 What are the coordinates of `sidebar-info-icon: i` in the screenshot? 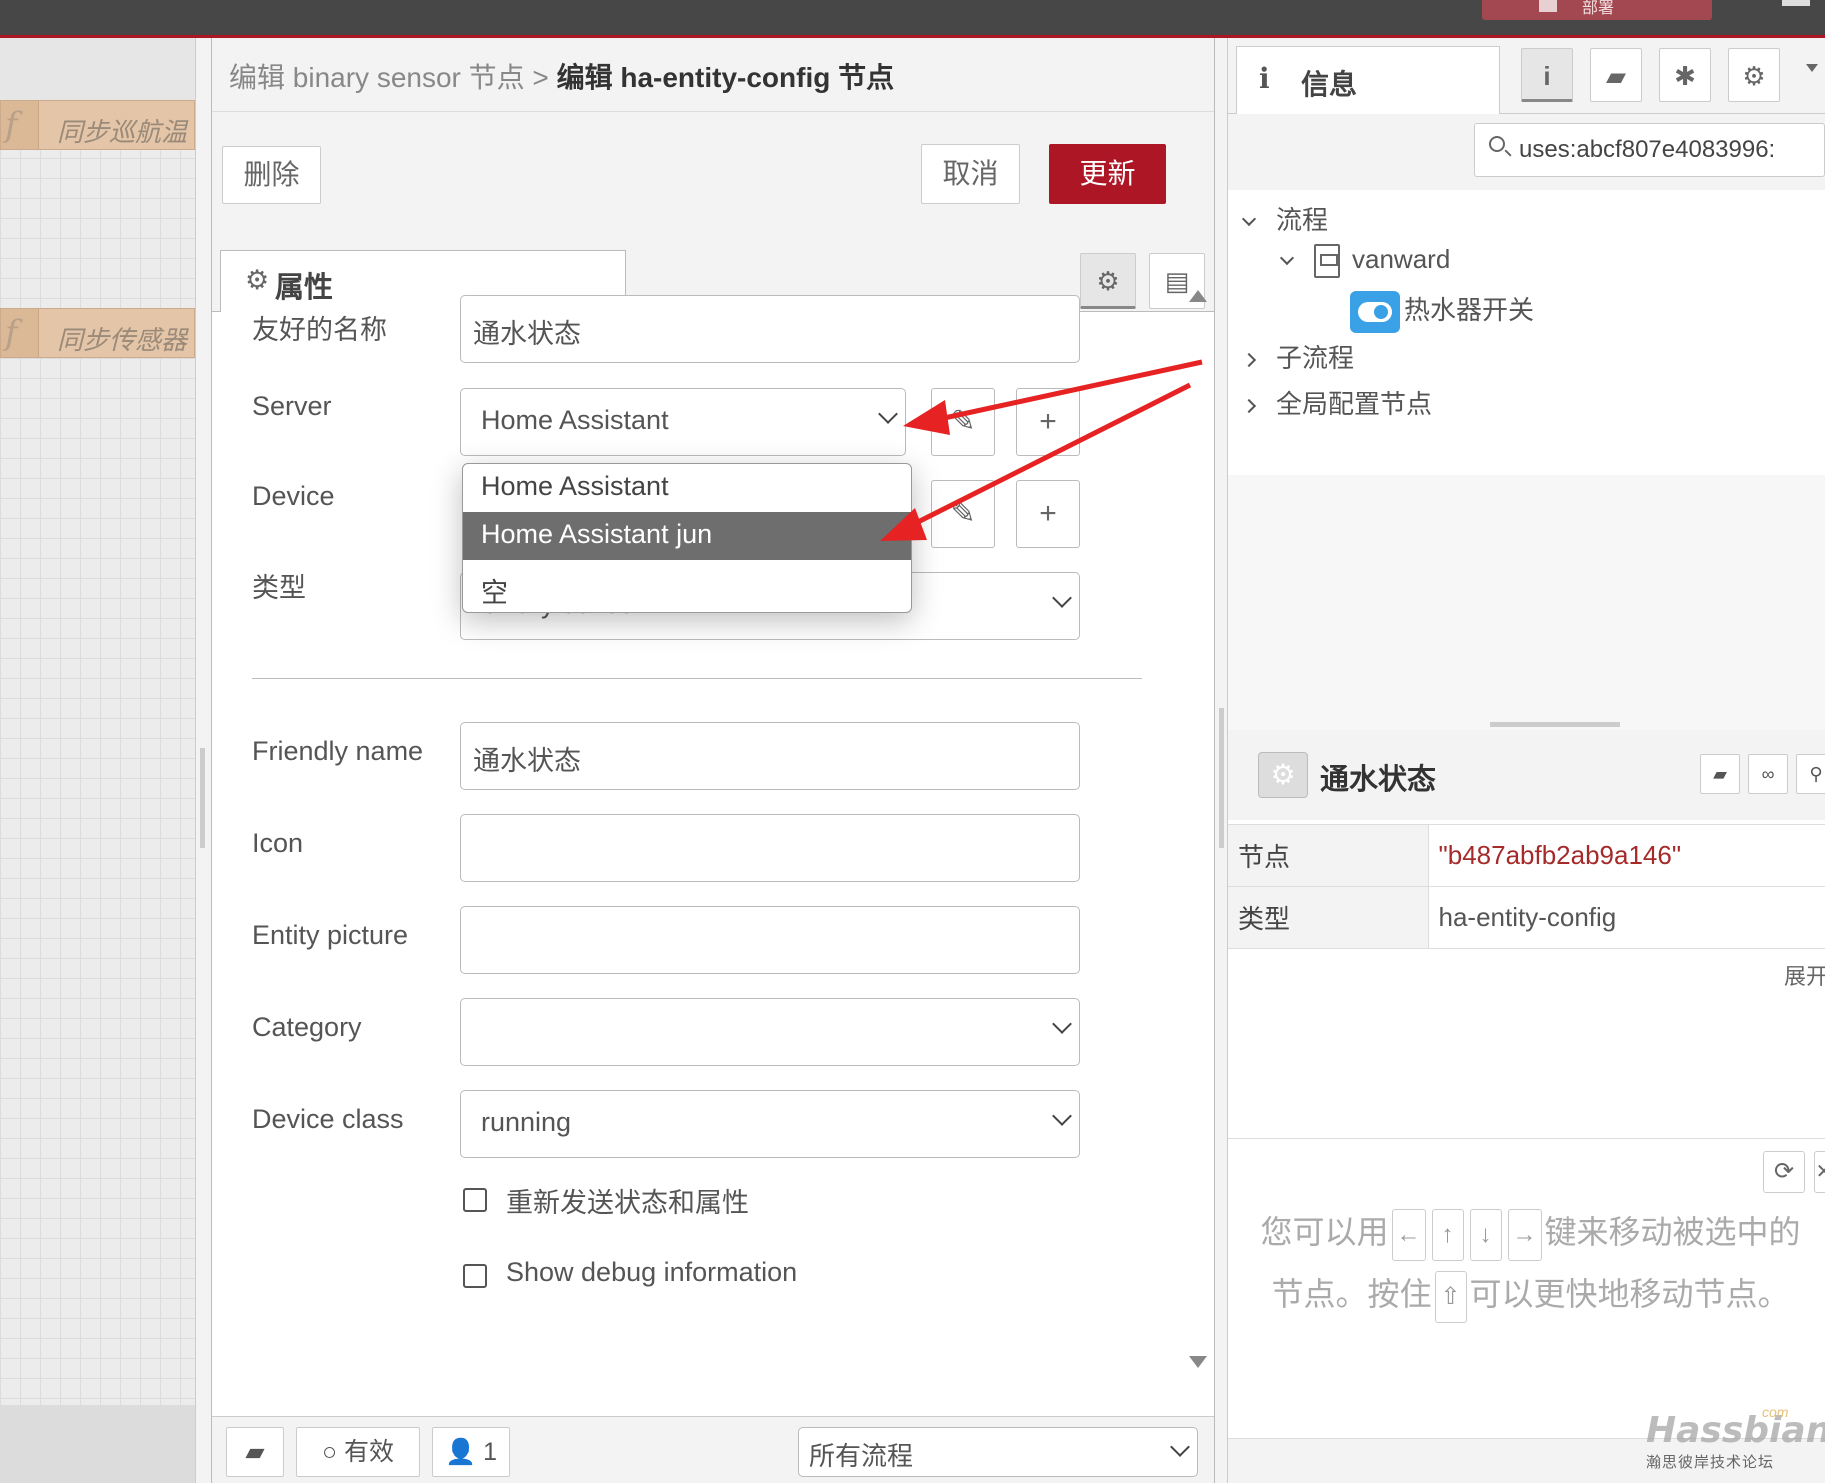 It's located at (1547, 75).